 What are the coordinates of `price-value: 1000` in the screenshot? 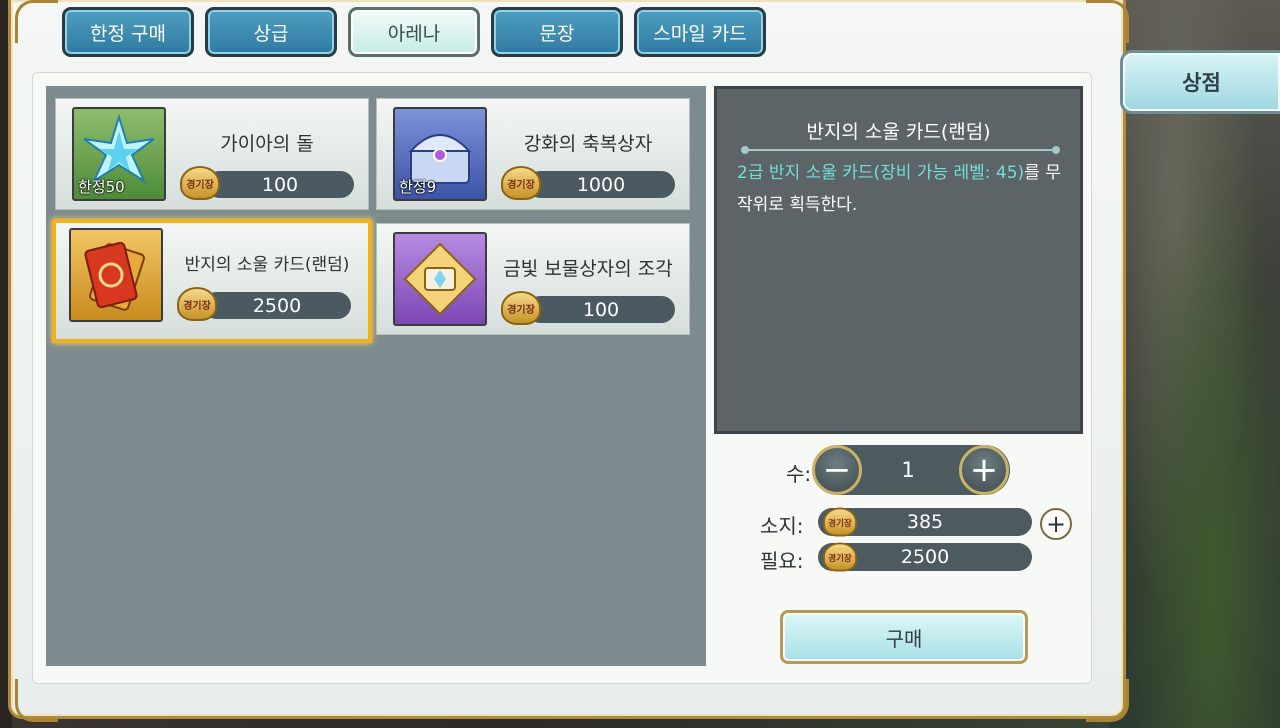 It's located at (601, 184).